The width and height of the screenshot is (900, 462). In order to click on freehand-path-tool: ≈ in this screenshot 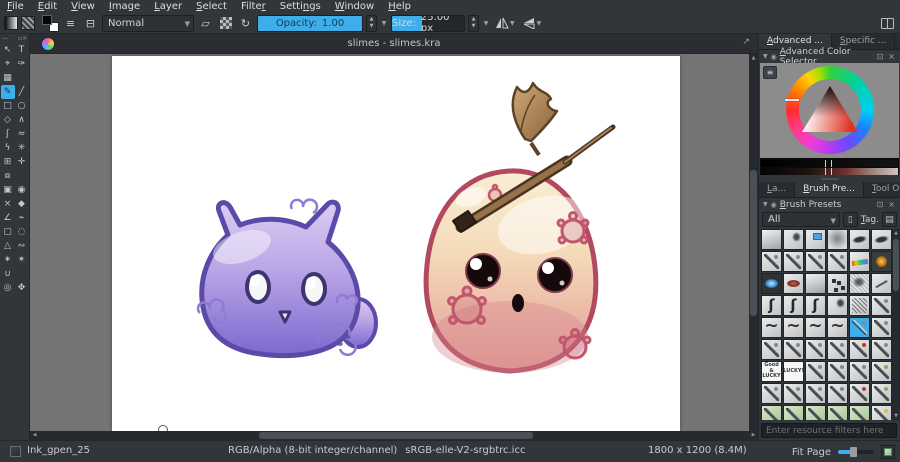, I will do `click(22, 134)`.